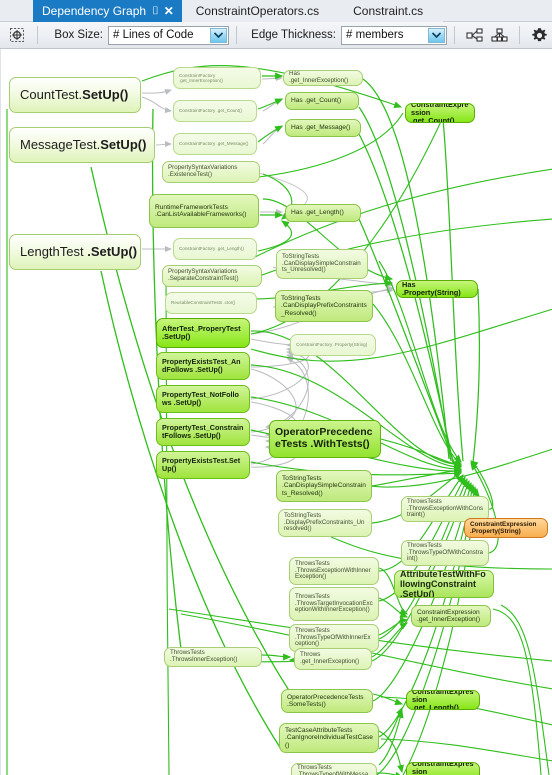 This screenshot has height=775, width=552. I want to click on graph-node-label: CountTest.SetUp(), so click(74, 94).